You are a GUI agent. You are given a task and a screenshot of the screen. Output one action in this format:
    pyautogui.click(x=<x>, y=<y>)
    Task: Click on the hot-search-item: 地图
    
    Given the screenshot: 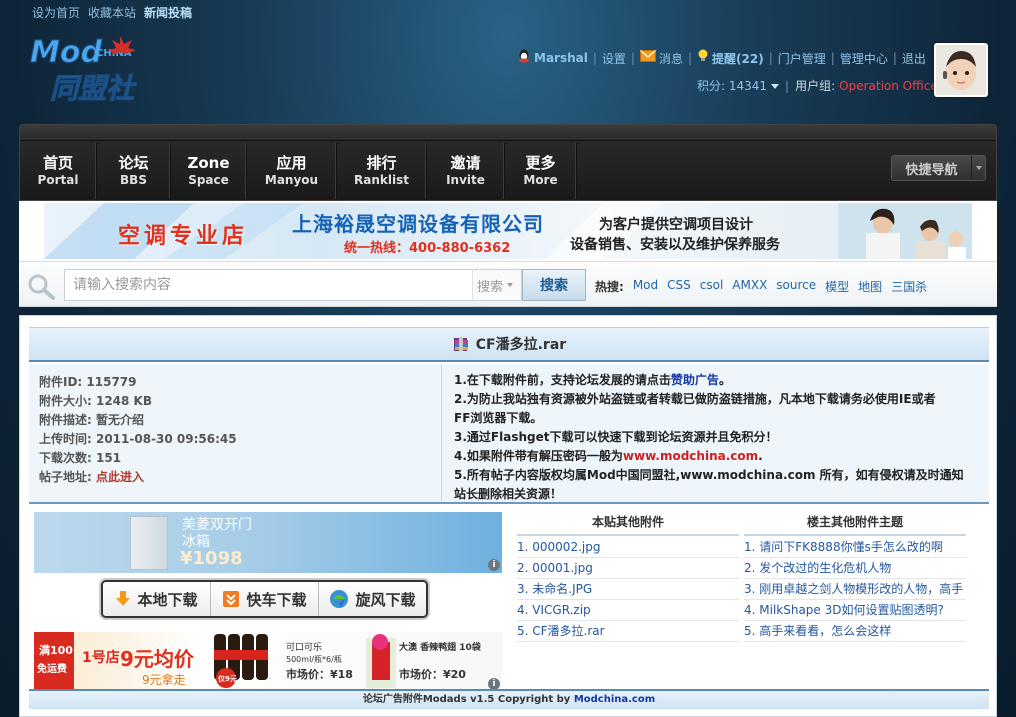 What is the action you would take?
    pyautogui.click(x=870, y=286)
    